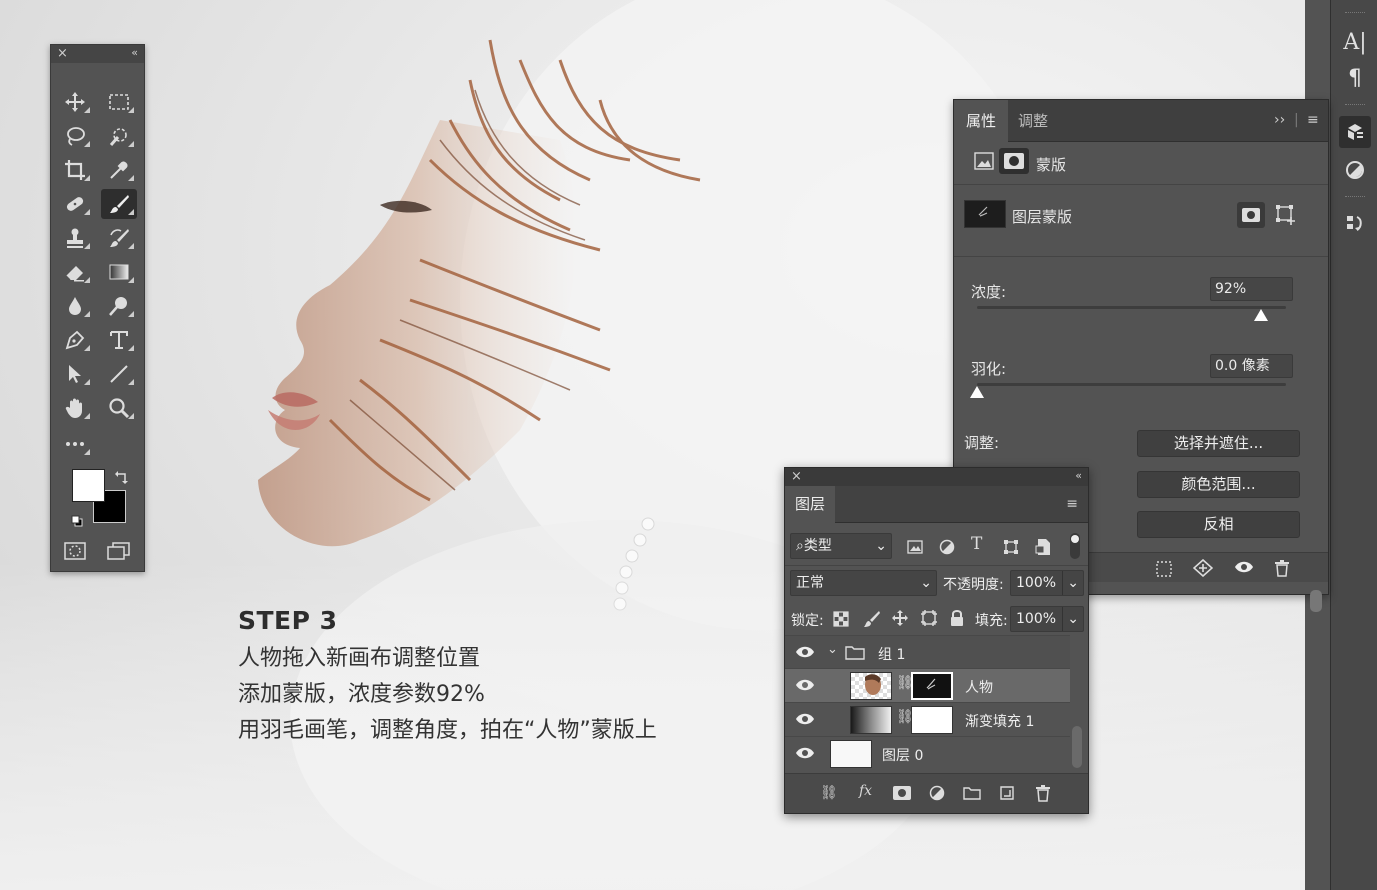 The image size is (1377, 890). I want to click on hand-tool, so click(75, 408).